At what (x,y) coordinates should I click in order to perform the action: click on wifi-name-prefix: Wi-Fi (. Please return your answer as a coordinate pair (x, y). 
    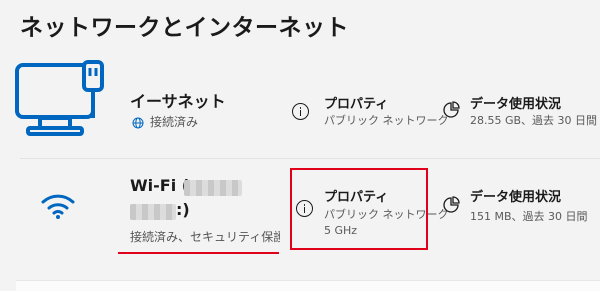
    Looking at the image, I should click on (160, 185).